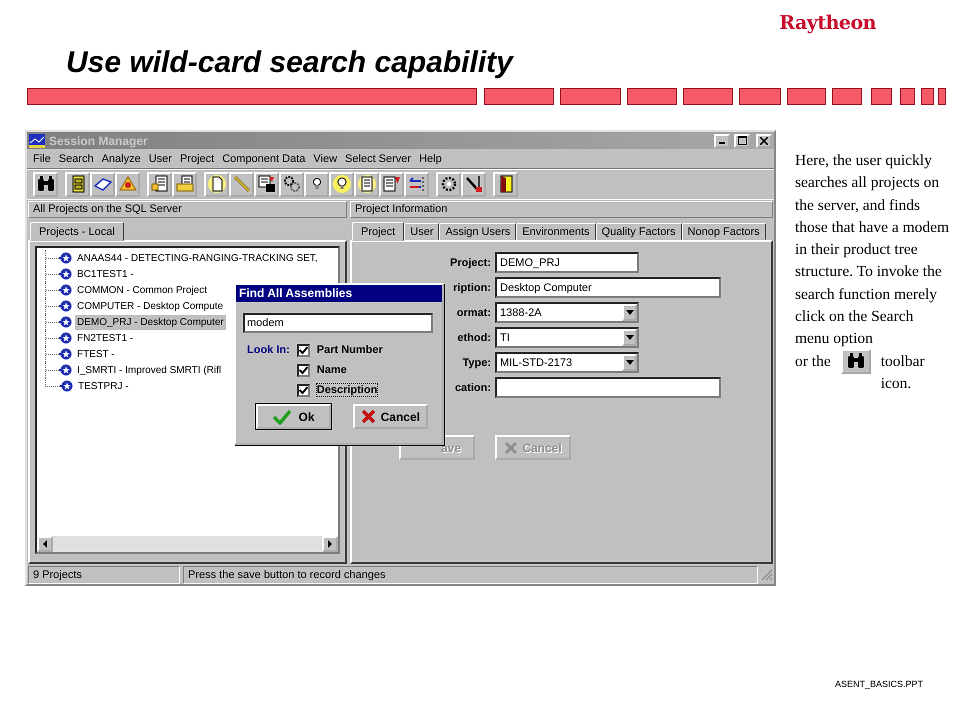  I want to click on menu-item: View, so click(325, 158).